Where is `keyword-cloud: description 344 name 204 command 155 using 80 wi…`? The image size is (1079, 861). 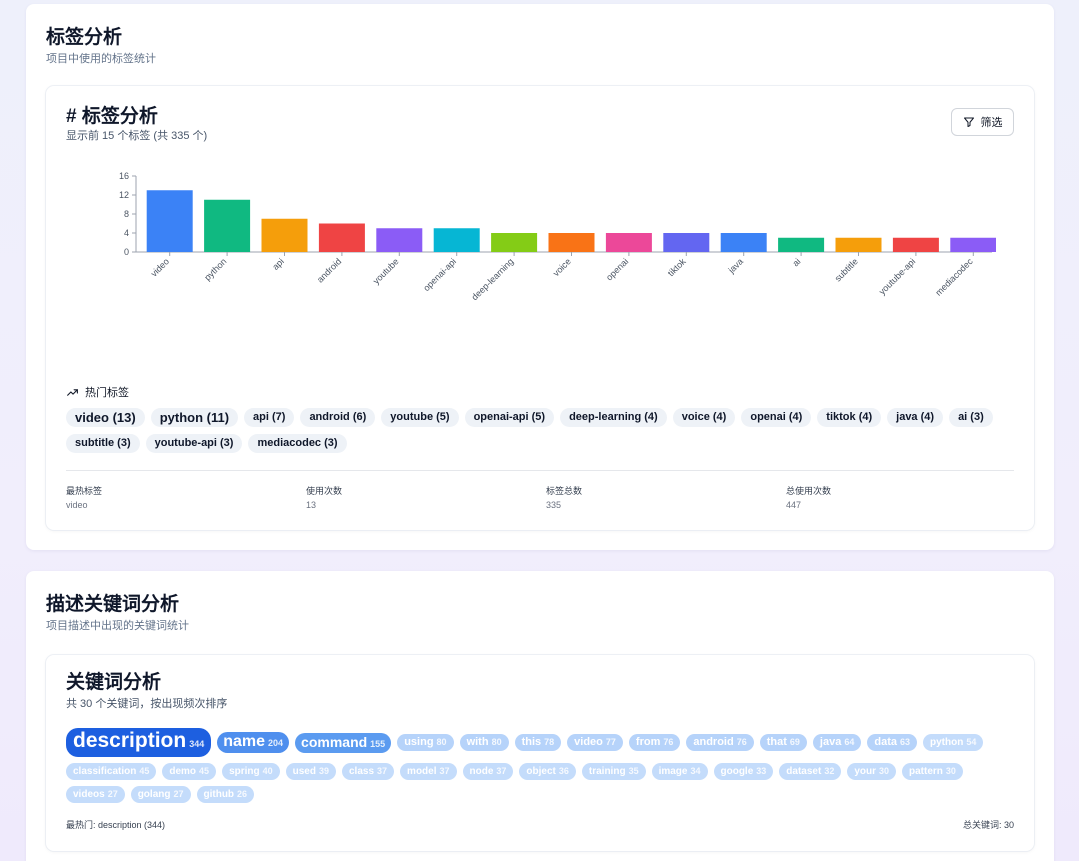
keyword-cloud: description 344 name 204 command 155 using 80 wi… is located at coordinates (541, 765).